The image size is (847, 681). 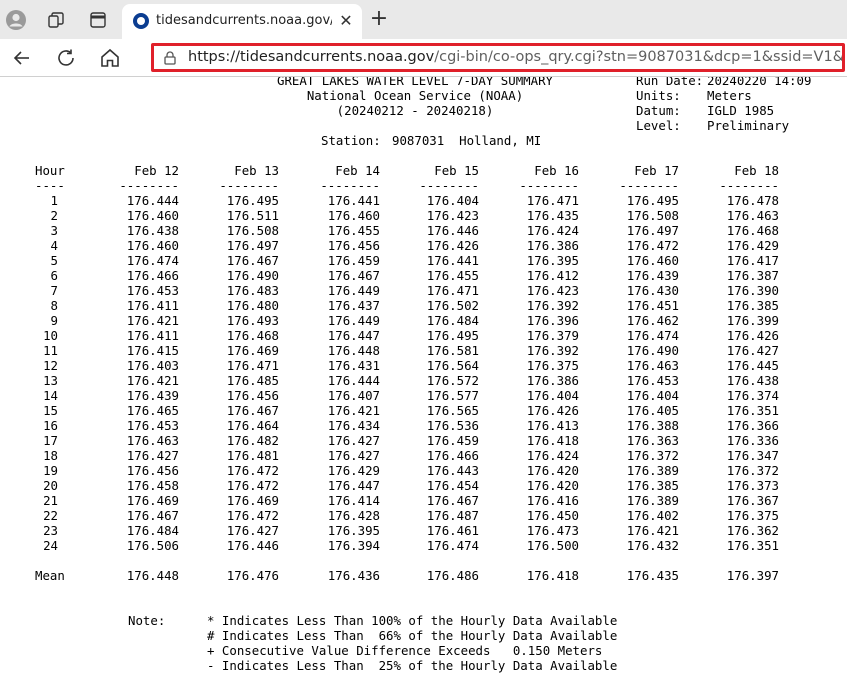 I want to click on water-level-cell: 176.493, so click(x=252, y=320).